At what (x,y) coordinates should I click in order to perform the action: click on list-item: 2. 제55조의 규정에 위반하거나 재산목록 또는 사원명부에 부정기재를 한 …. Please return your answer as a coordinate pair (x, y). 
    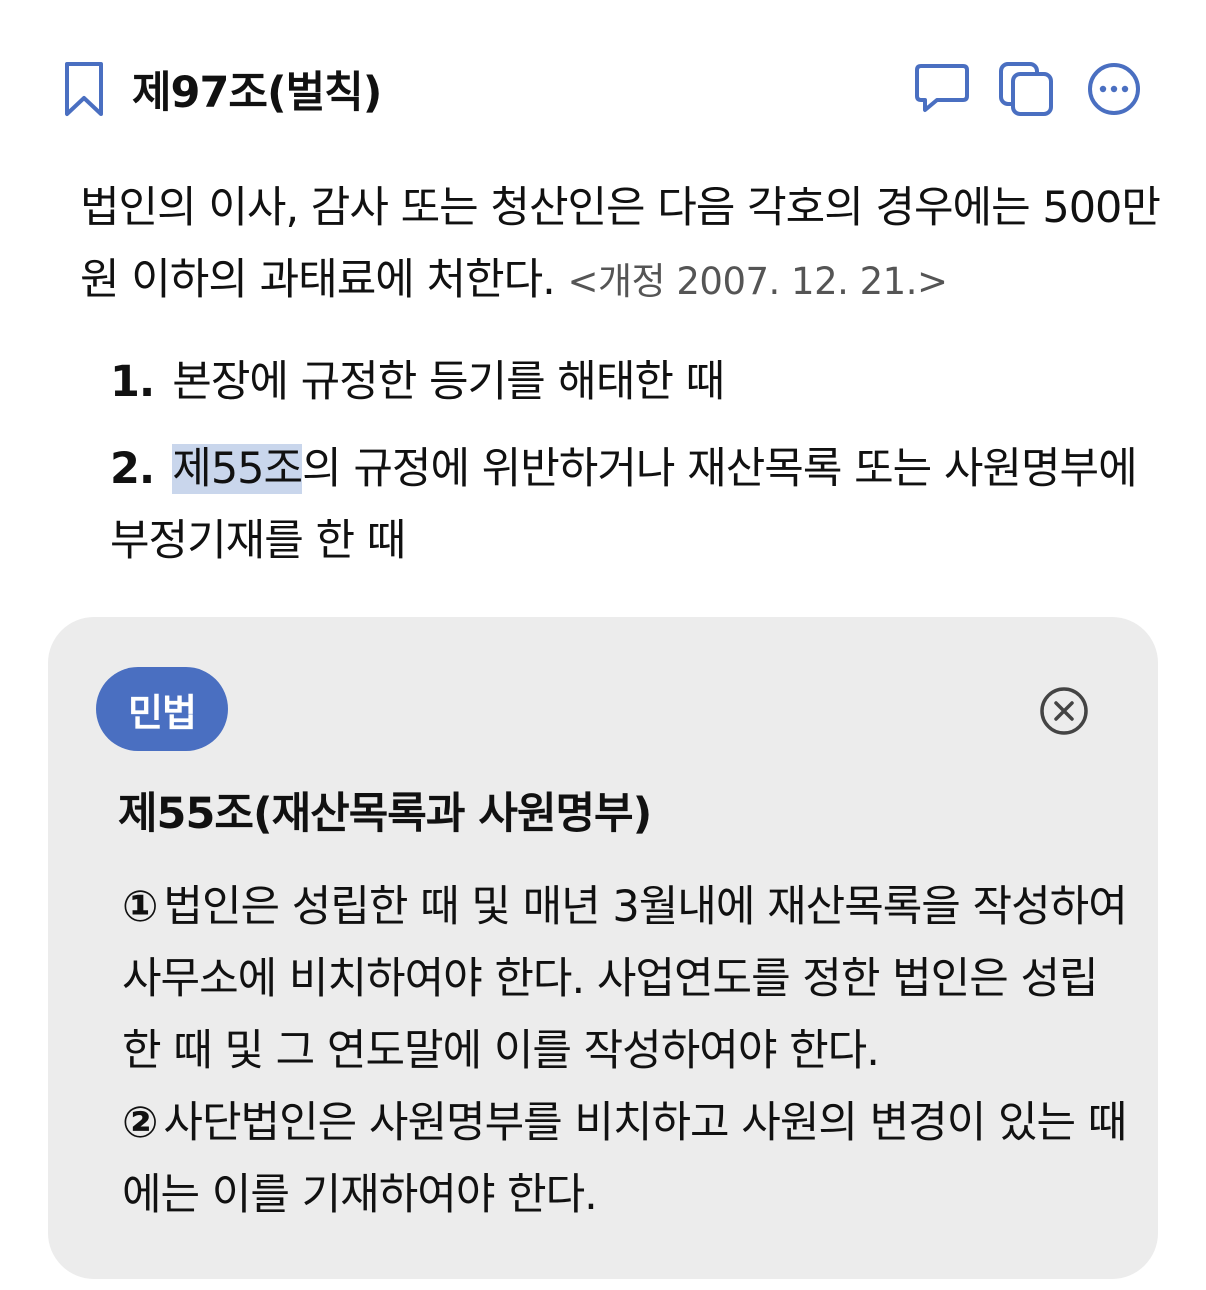
    Looking at the image, I should click on (640, 505).